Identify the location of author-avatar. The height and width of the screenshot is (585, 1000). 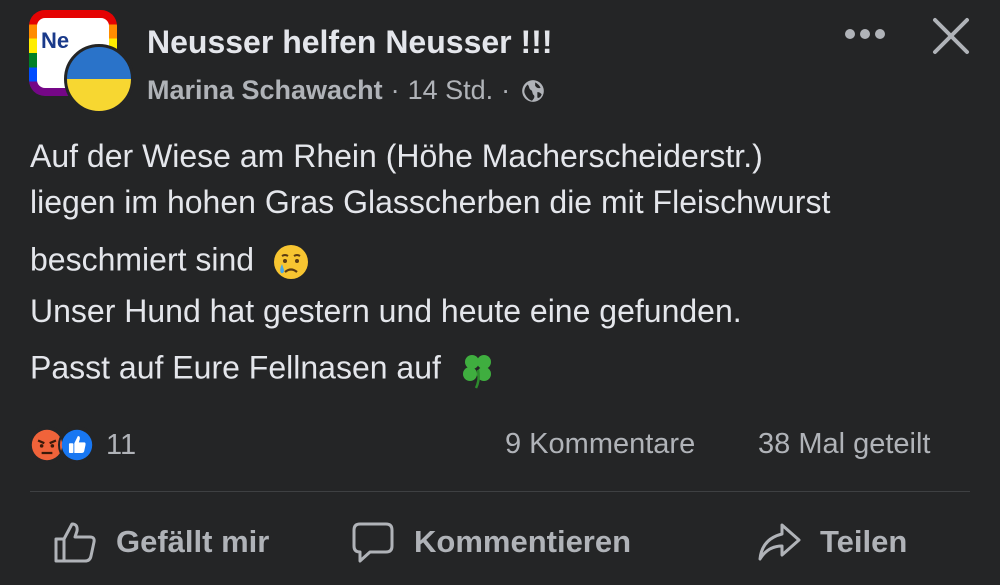
(99, 79).